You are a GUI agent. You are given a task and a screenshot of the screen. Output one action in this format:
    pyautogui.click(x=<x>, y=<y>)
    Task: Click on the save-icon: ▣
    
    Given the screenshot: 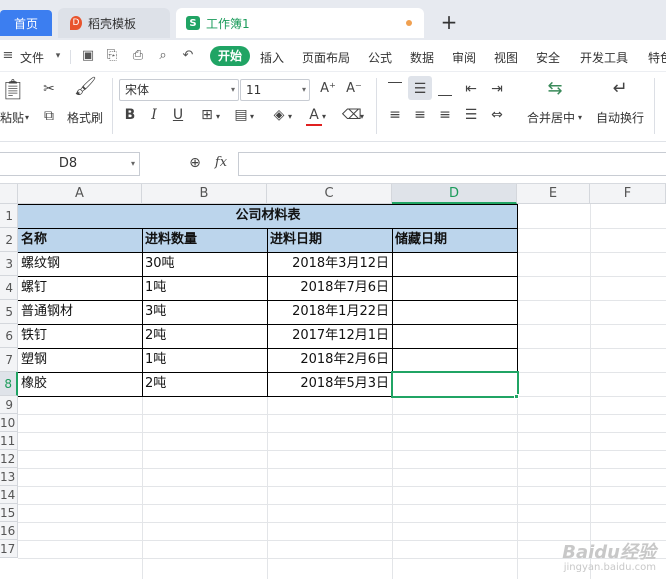 What is the action you would take?
    pyautogui.click(x=88, y=56)
    